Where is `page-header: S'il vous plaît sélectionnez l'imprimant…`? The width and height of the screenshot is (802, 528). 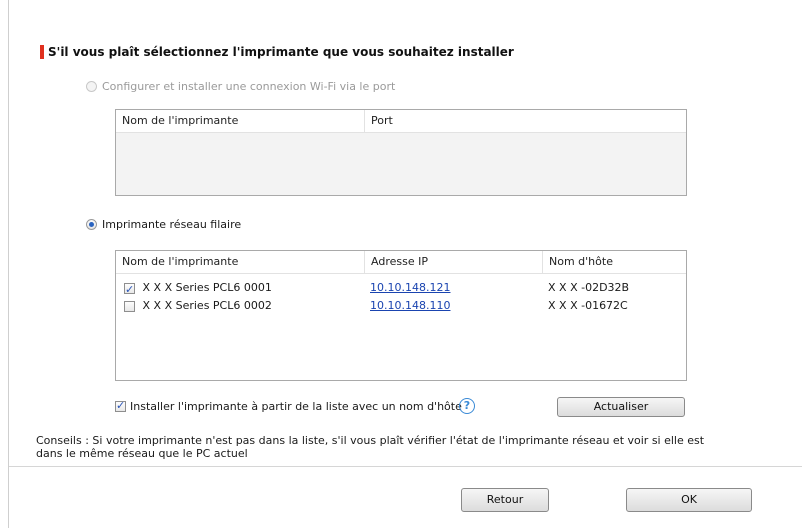
page-header: S'il vous plaît sélectionnez l'imprimant… is located at coordinates (277, 52).